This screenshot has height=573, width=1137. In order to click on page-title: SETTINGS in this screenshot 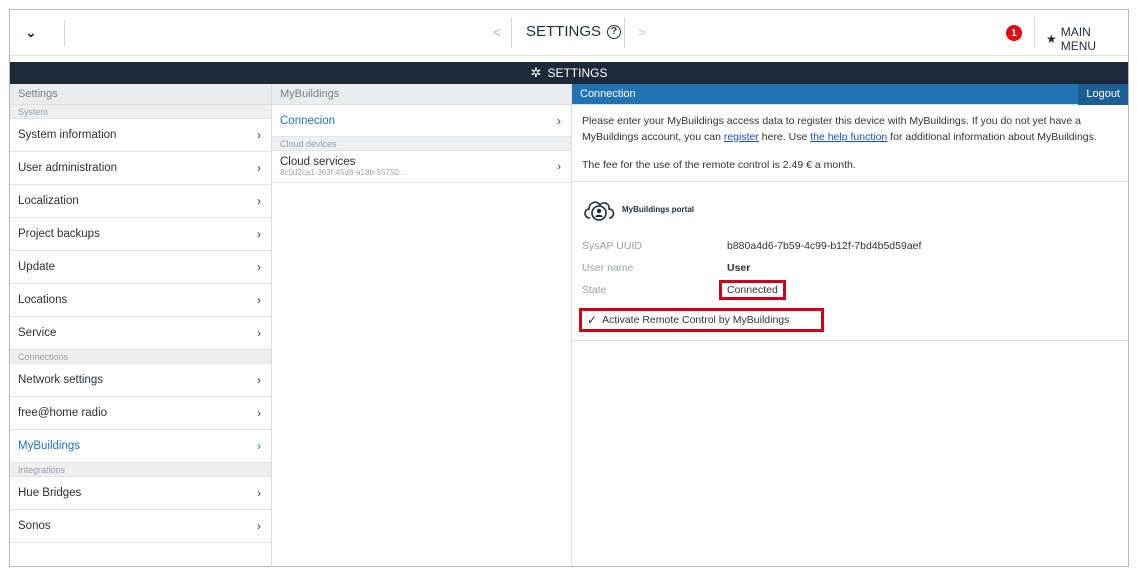, I will do `click(564, 31)`.